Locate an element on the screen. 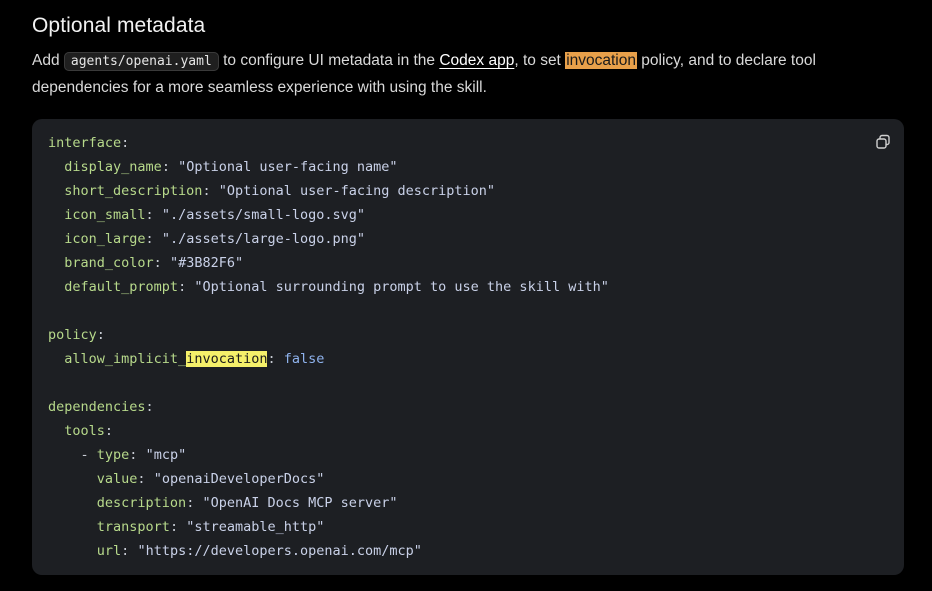 This screenshot has width=932, height=591. copy-button is located at coordinates (883, 142).